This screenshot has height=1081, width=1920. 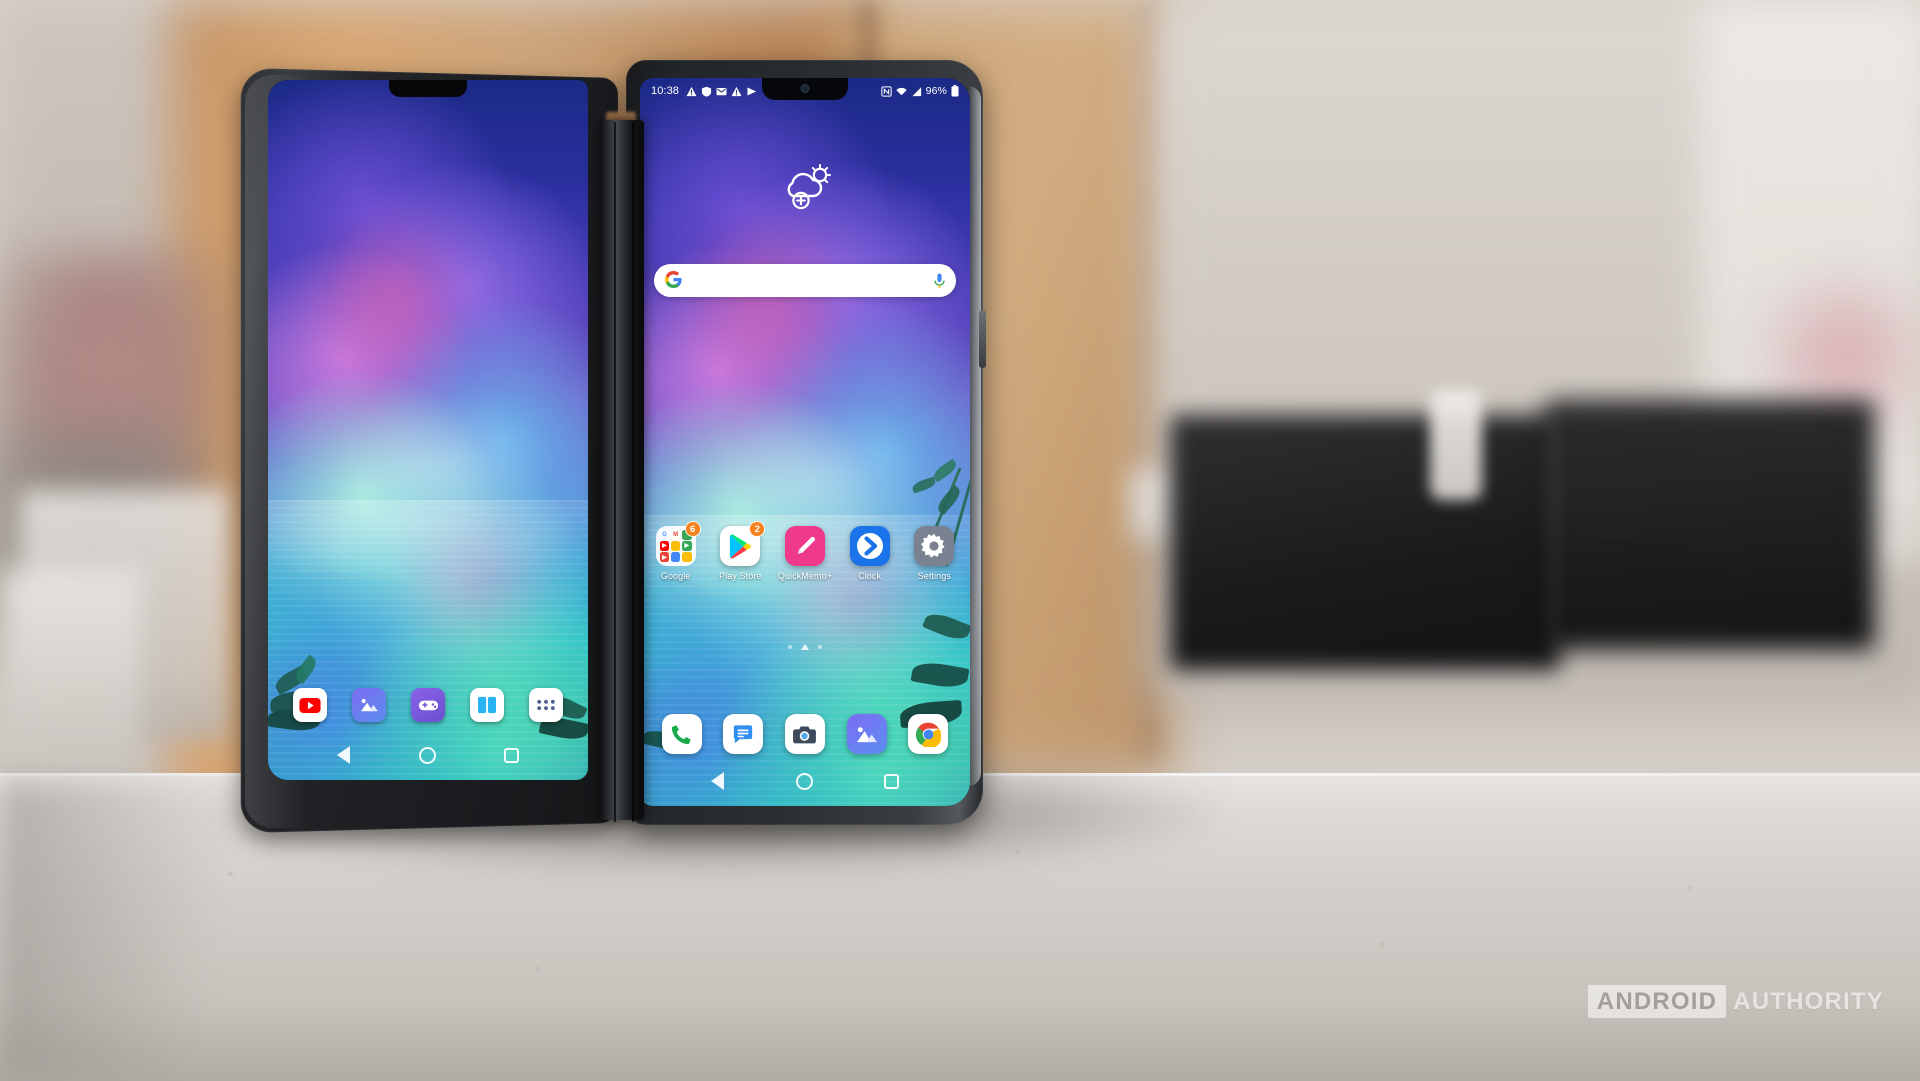 I want to click on gear-icon, so click(x=934, y=546).